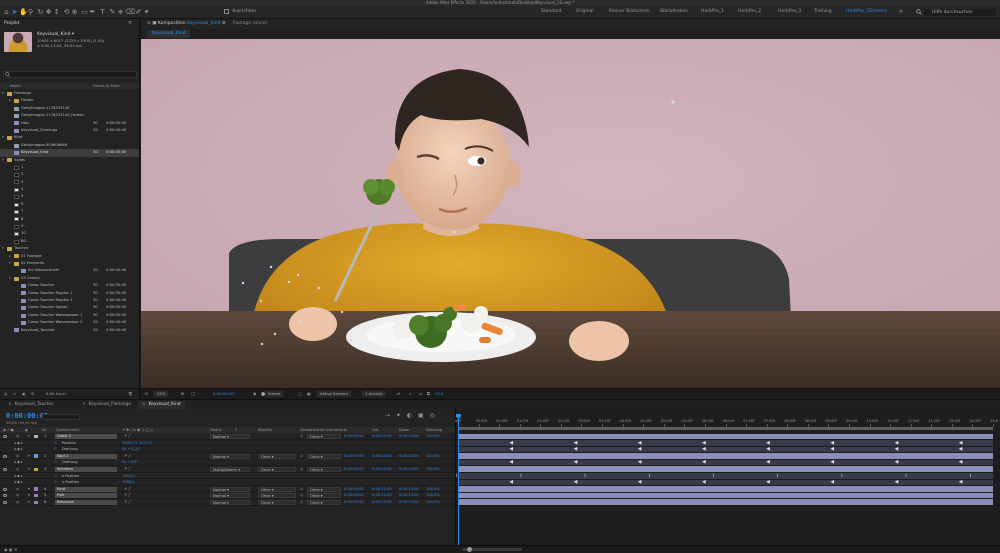 Image resolution: width=1000 pixels, height=553 pixels. What do you see at coordinates (69, 226) in the screenshot?
I see `project-item: 9` at bounding box center [69, 226].